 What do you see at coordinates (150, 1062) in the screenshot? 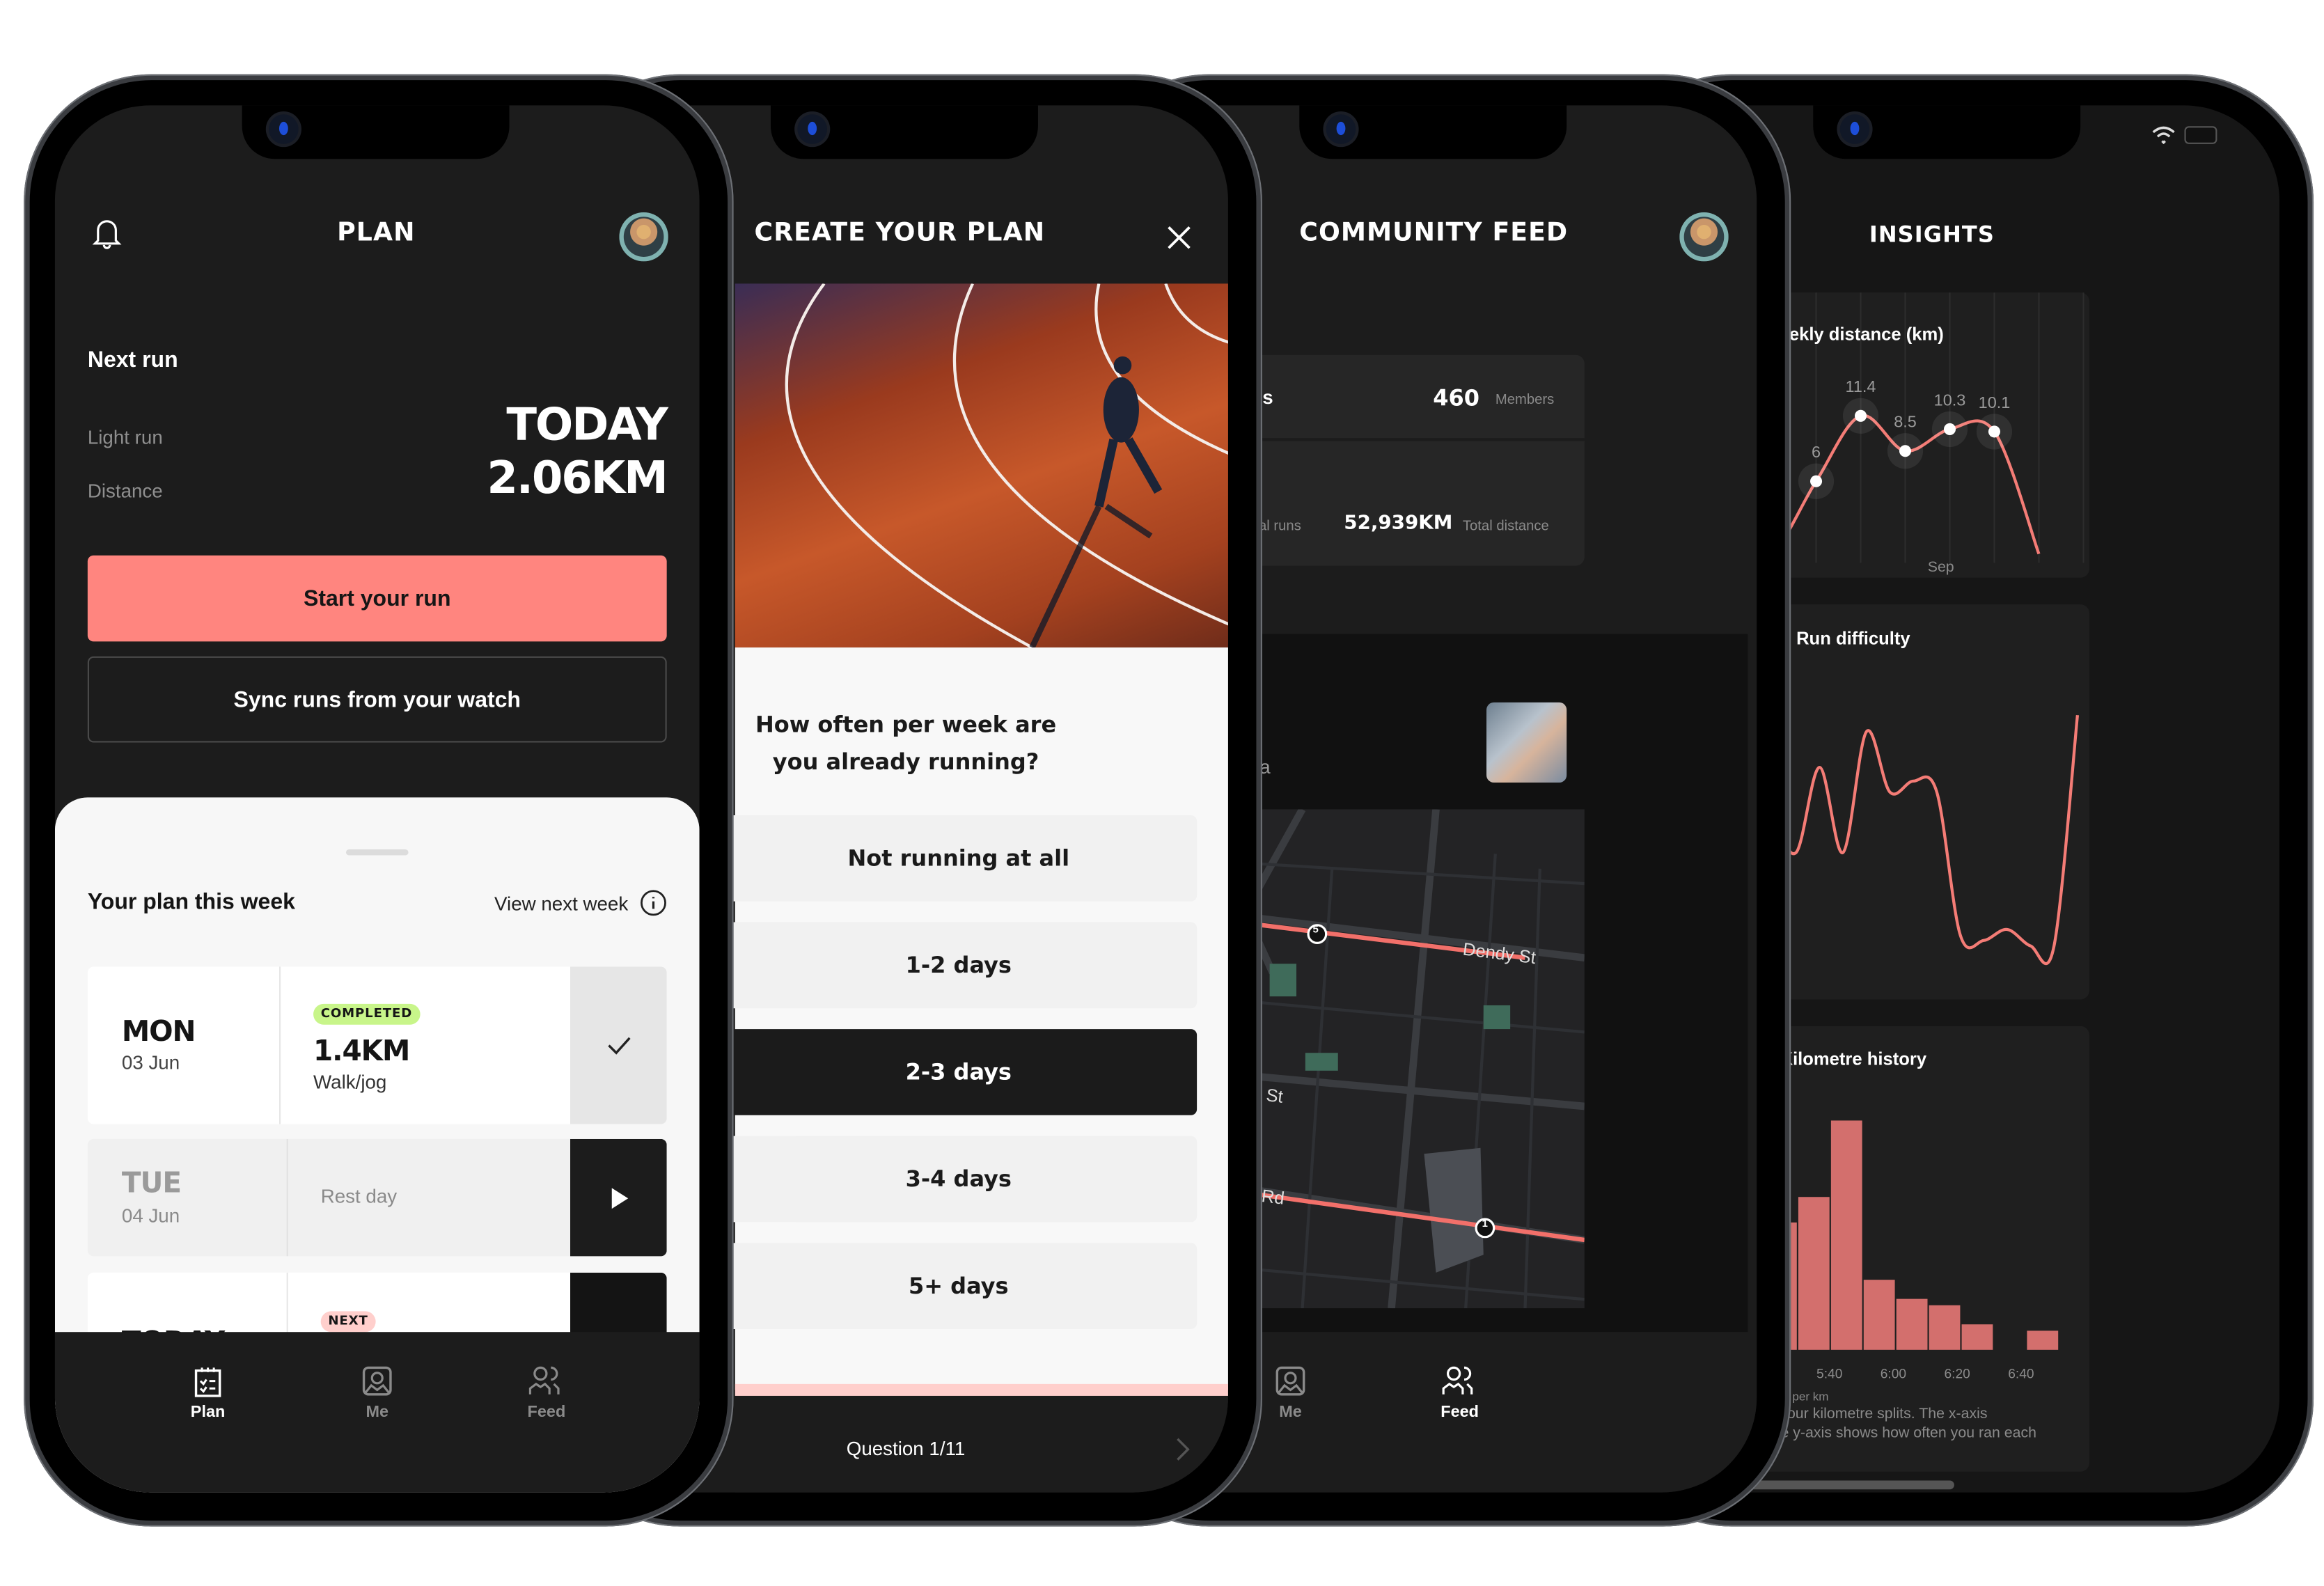
I see `day-date: 03 Jun` at bounding box center [150, 1062].